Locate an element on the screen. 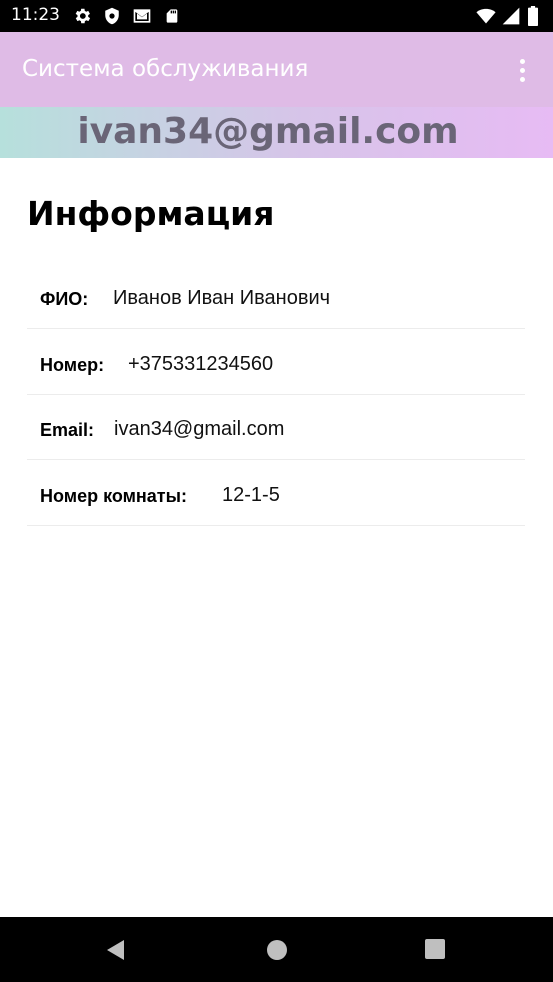 The width and height of the screenshot is (553, 982). email-banner: ivan34@gmail.com is located at coordinates (276, 132).